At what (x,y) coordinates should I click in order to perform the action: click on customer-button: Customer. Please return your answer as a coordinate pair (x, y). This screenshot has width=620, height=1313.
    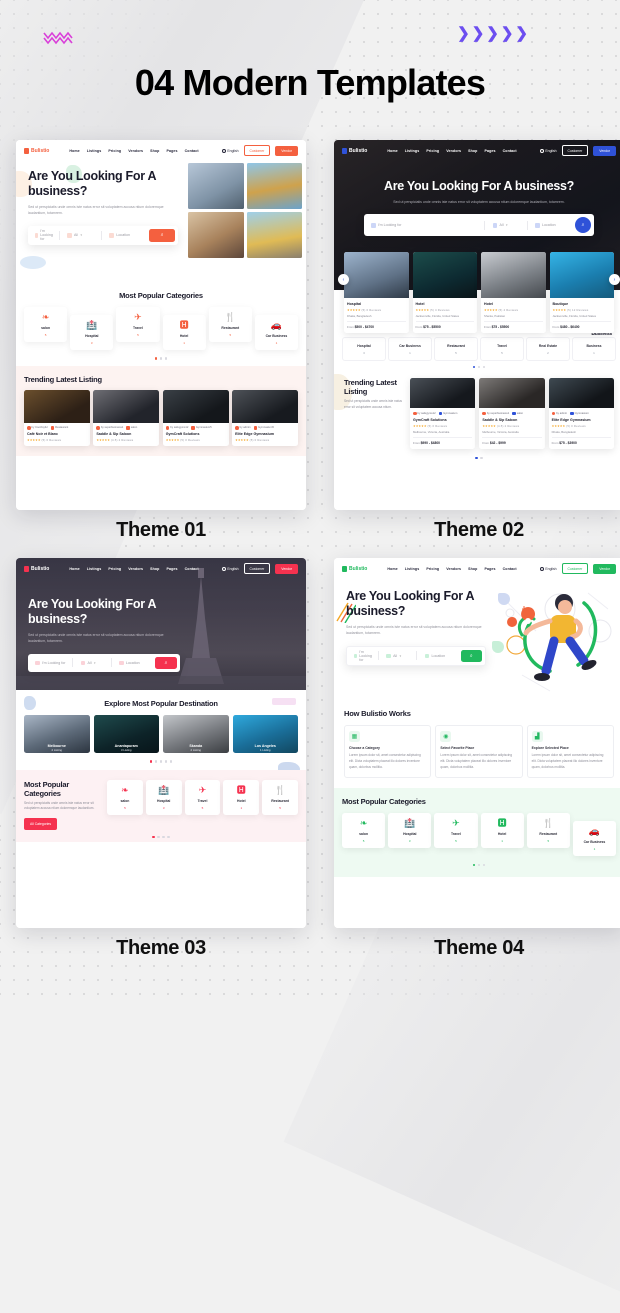
    Looking at the image, I should click on (257, 150).